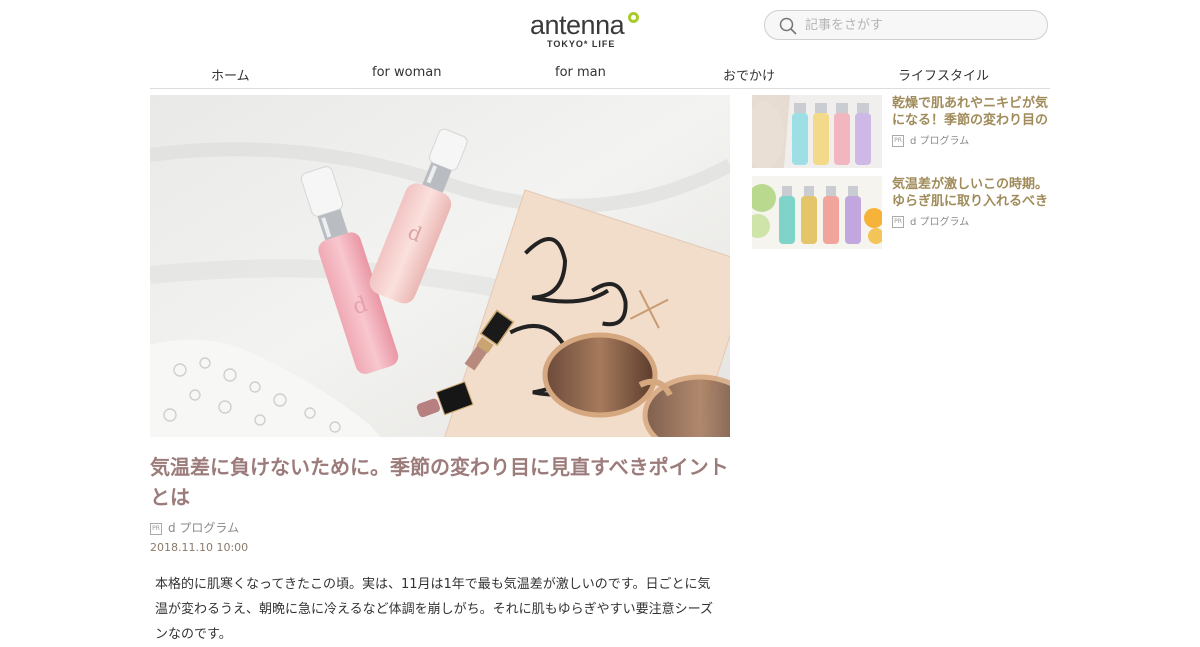 The height and width of the screenshot is (647, 1200). Describe the element at coordinates (230, 74) in the screenshot. I see `nav-home: ホーム` at that location.